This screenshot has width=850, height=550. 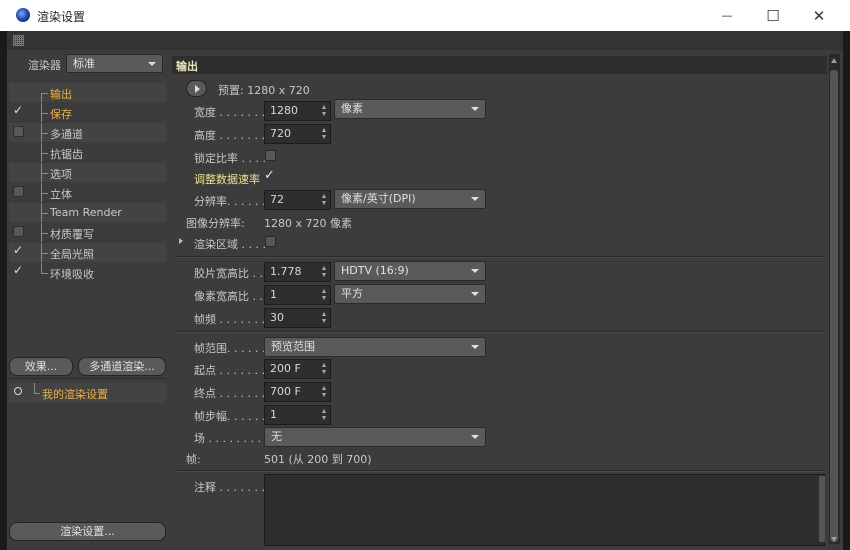 I want to click on scrollbar-thumb, so click(x=834, y=306).